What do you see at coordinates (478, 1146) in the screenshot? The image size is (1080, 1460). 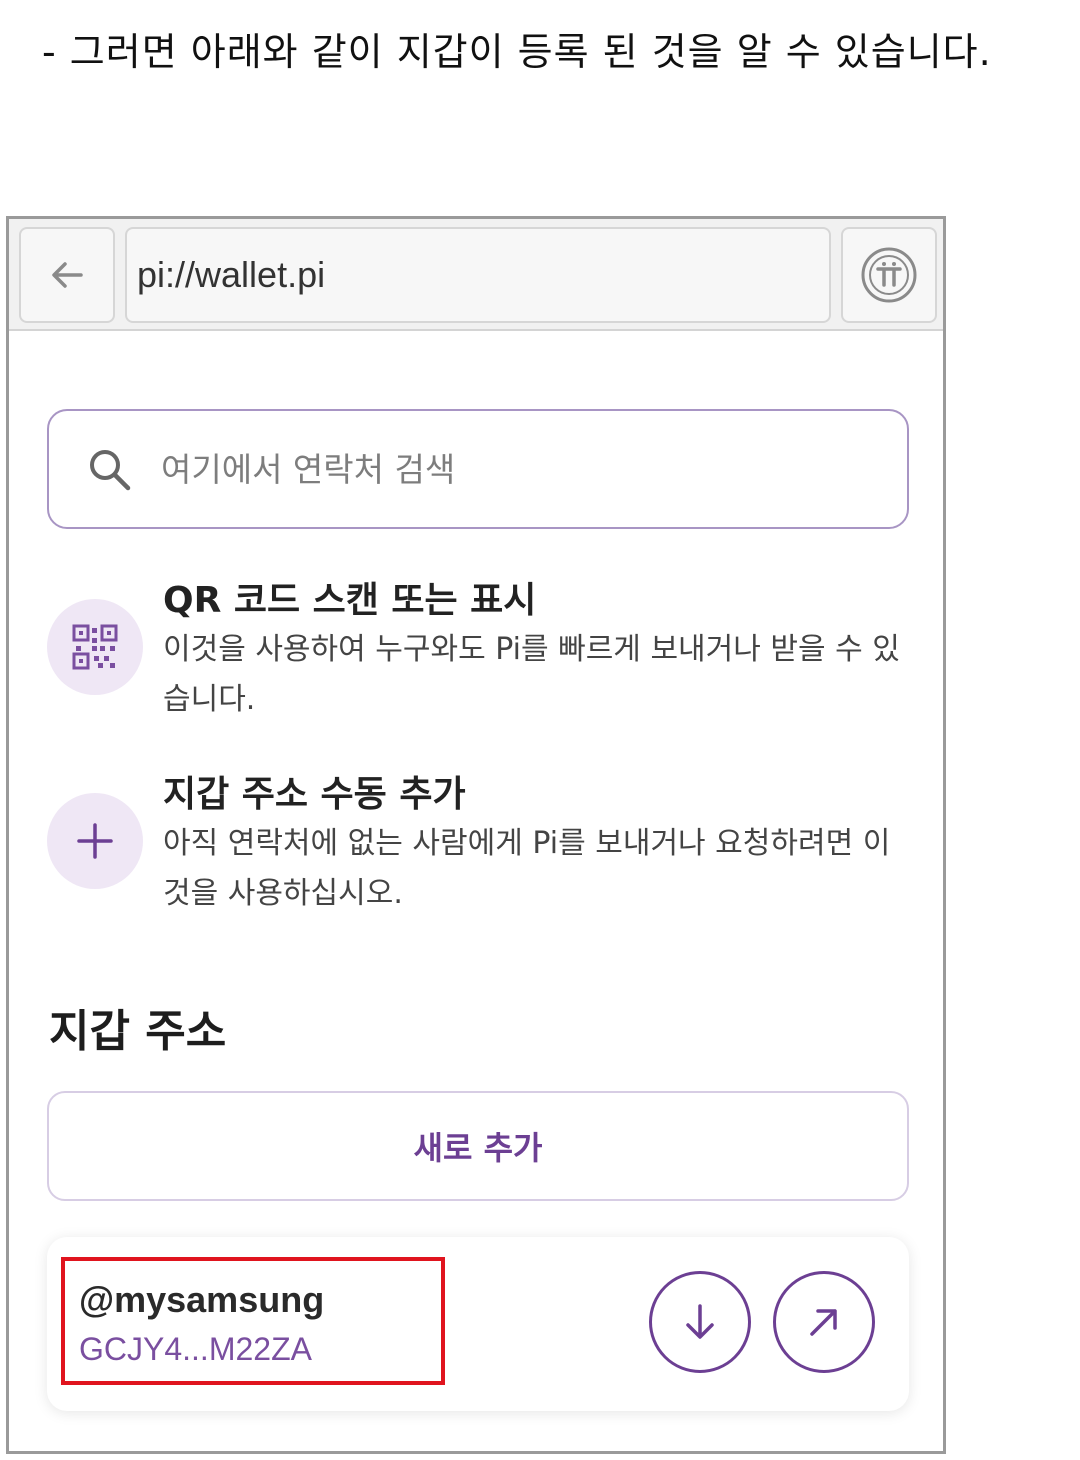 I see `add-new-button: 새로 추가` at bounding box center [478, 1146].